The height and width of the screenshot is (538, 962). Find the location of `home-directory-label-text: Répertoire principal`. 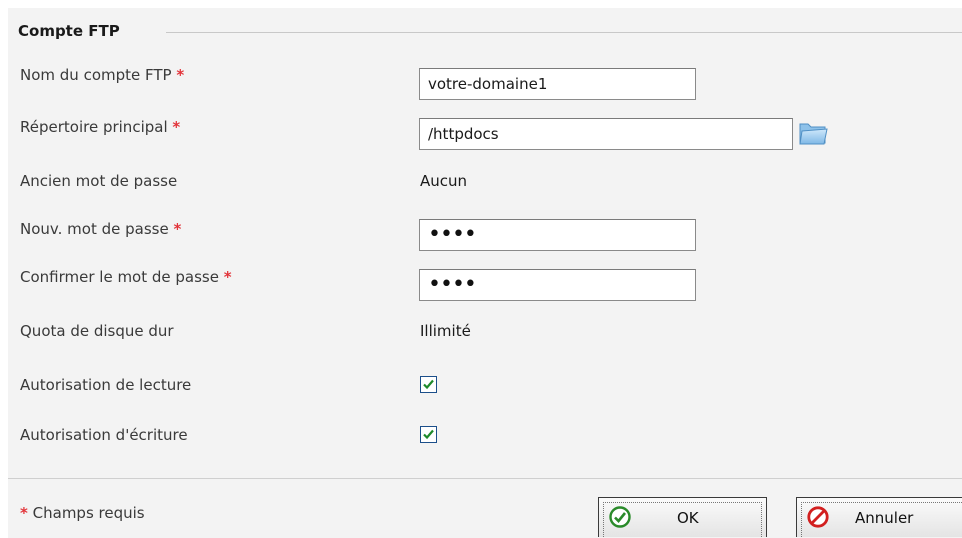

home-directory-label-text: Répertoire principal is located at coordinates (94, 127).